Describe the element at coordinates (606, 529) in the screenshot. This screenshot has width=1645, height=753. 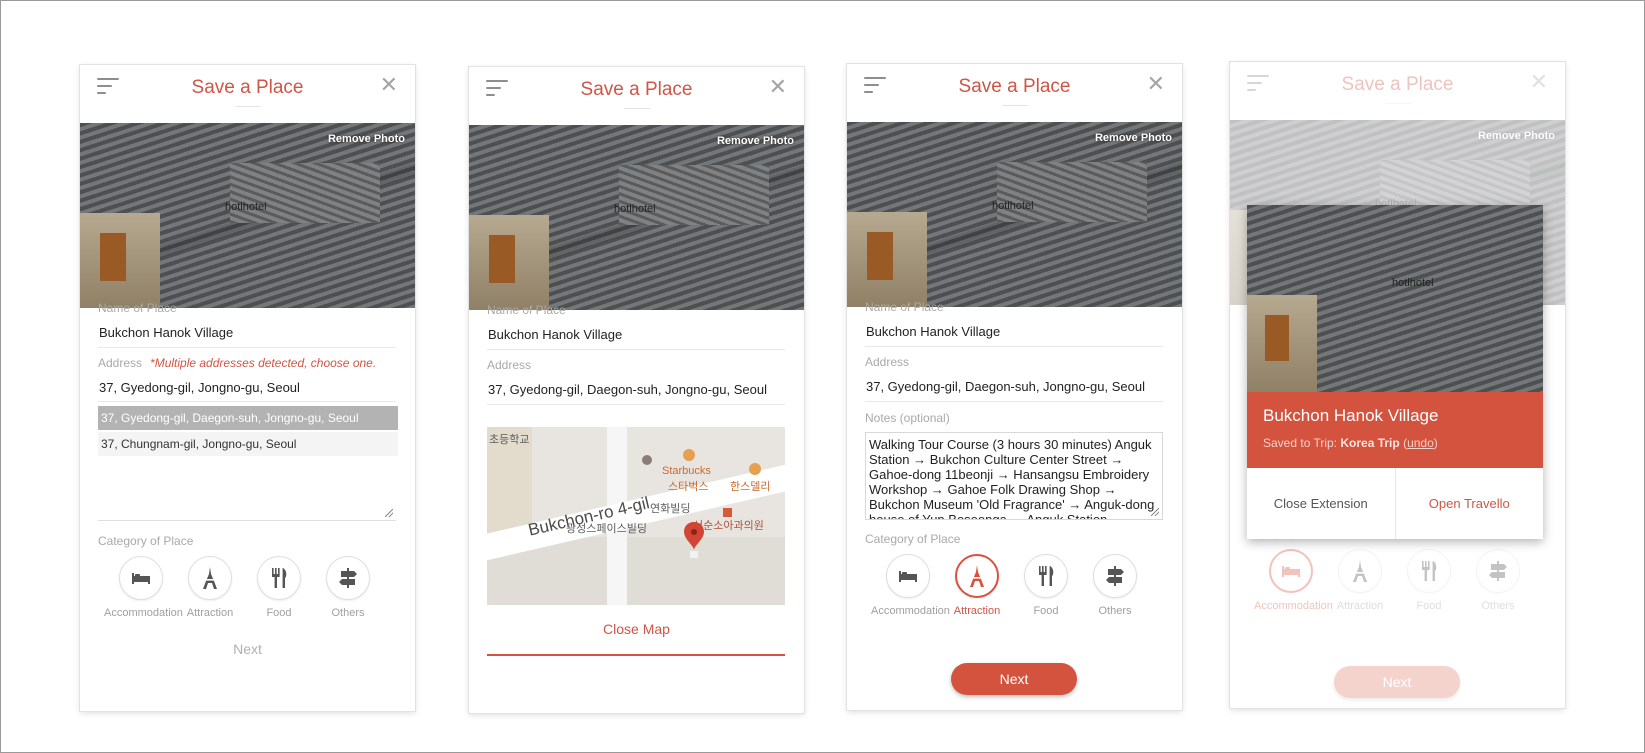
I see `map-label-building: 광성스페이스빌딩` at that location.